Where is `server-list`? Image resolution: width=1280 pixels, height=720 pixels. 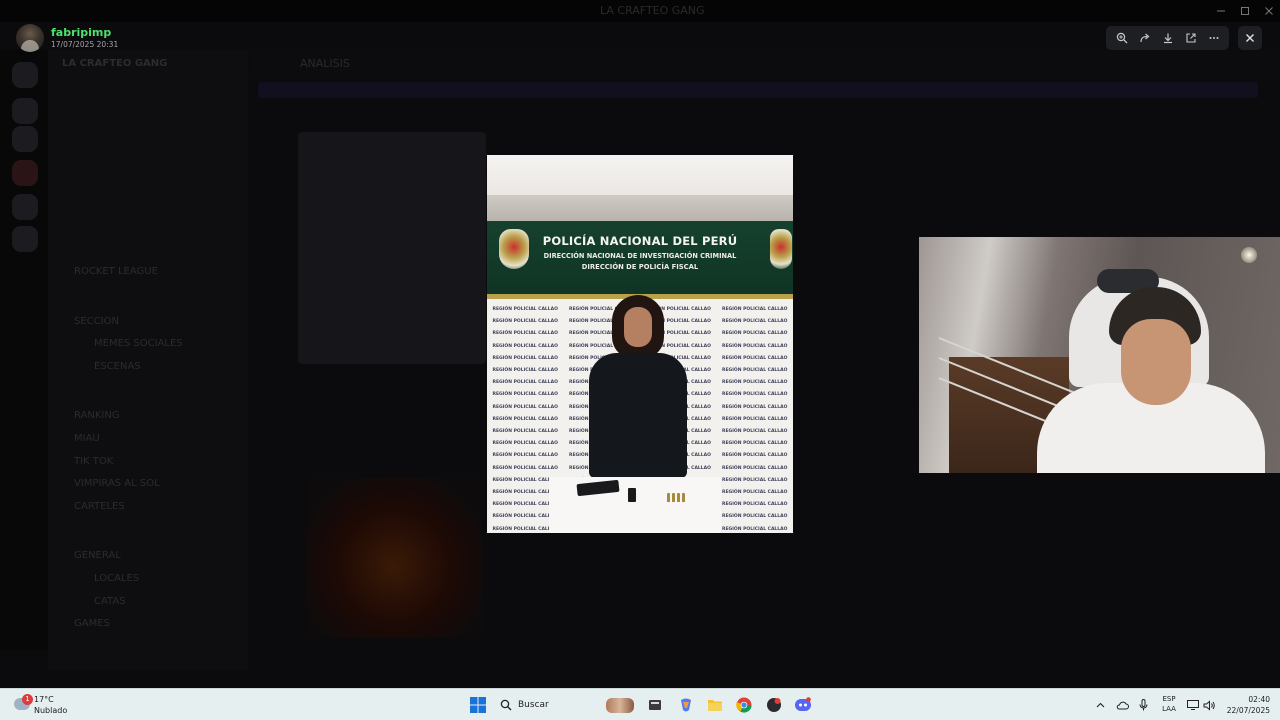
server-list is located at coordinates (24, 350).